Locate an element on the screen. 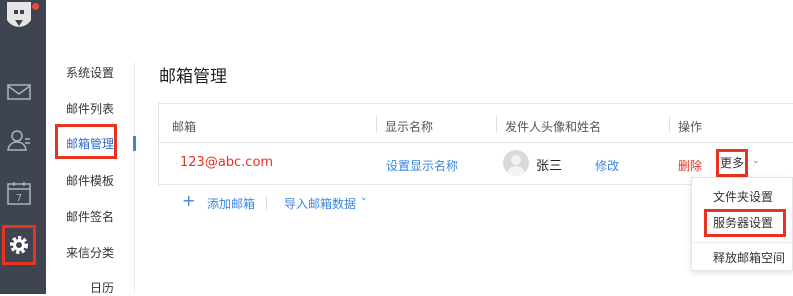 The width and height of the screenshot is (793, 296). settings-icon is located at coordinates (19, 245).